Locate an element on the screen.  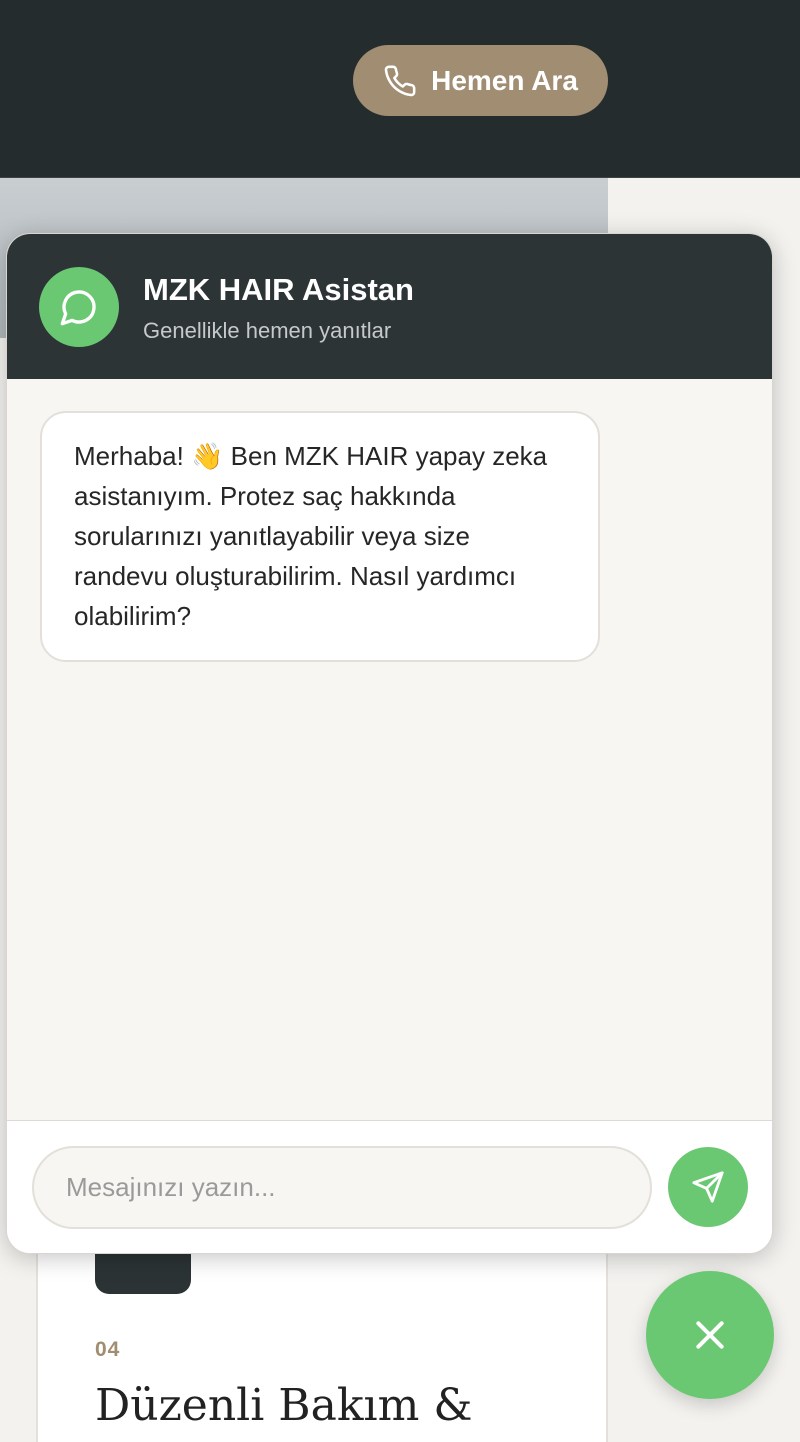
send-icon is located at coordinates (708, 1187).